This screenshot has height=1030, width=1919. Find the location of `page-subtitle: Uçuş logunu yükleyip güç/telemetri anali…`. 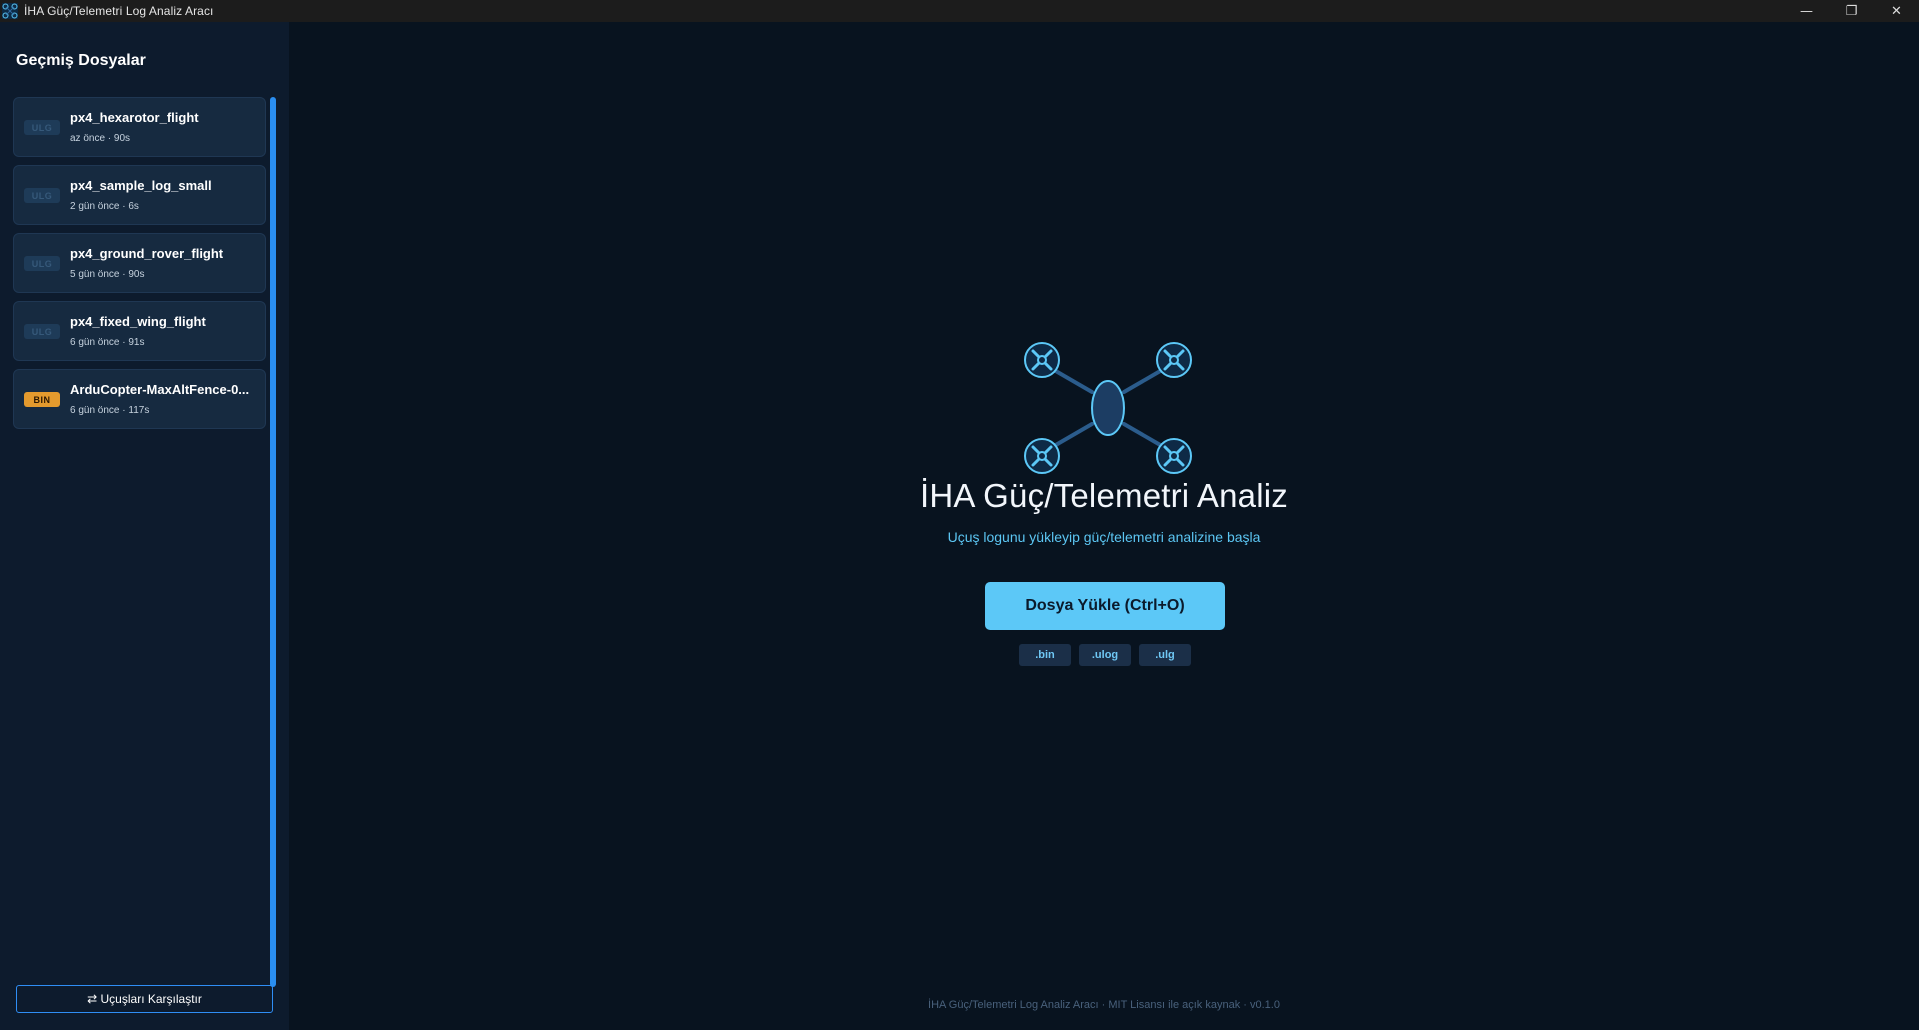

page-subtitle: Uçuş logunu yükleyip güç/telemetri anali… is located at coordinates (1104, 537).